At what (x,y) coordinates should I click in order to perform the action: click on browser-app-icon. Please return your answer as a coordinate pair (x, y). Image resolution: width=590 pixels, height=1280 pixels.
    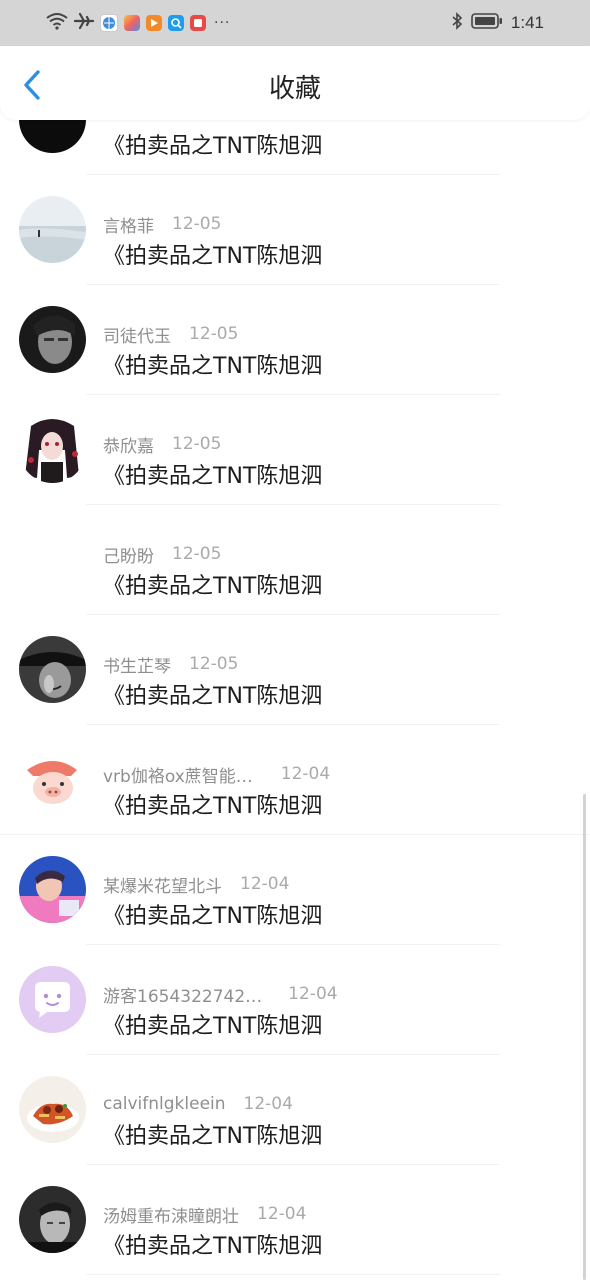
    Looking at the image, I should click on (109, 23).